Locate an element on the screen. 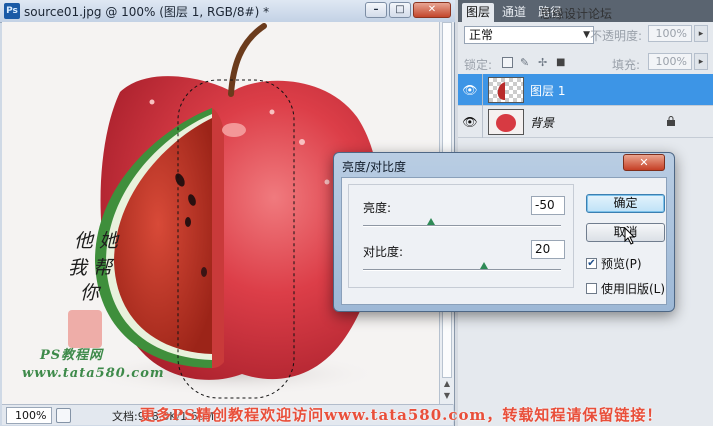 The height and width of the screenshot is (426, 713). mouse-pointer-icon is located at coordinates (630, 236).